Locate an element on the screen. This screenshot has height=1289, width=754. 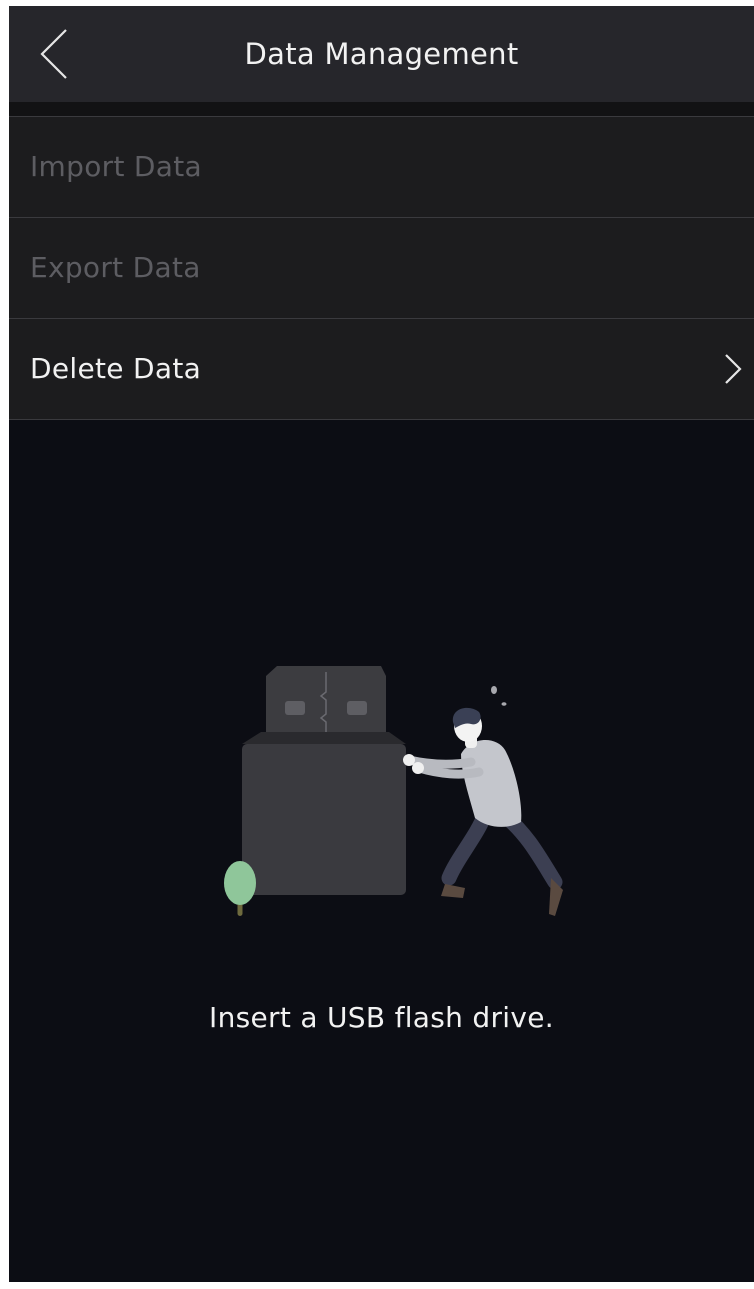
chevron-left-icon is located at coordinates (53, 54).